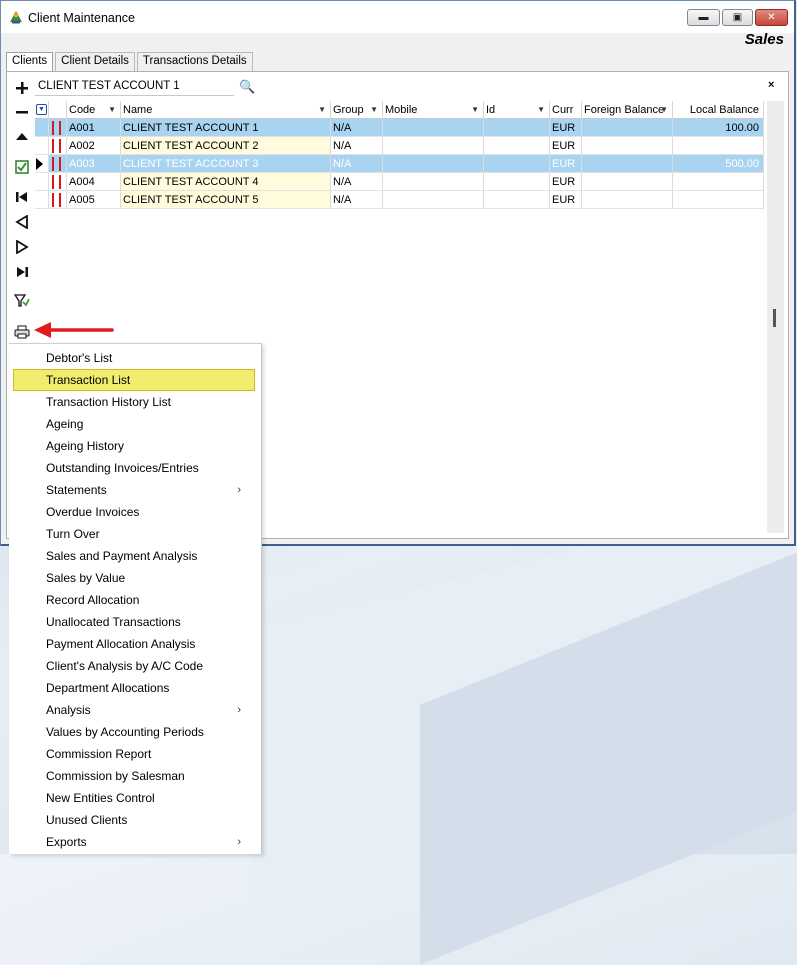  What do you see at coordinates (21, 301) in the screenshot?
I see `filter-button` at bounding box center [21, 301].